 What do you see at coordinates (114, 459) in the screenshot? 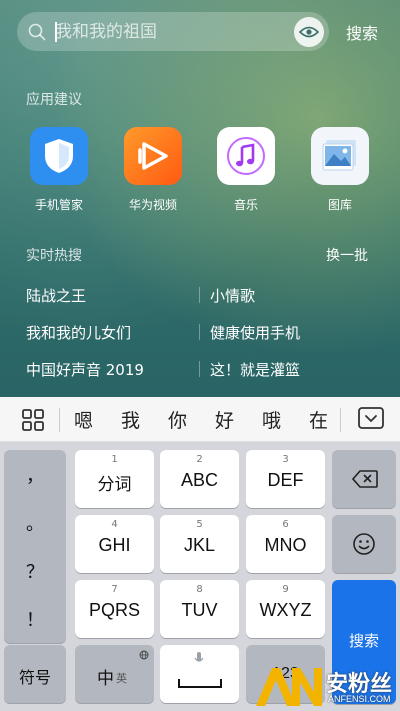
I see `key-number: 1` at bounding box center [114, 459].